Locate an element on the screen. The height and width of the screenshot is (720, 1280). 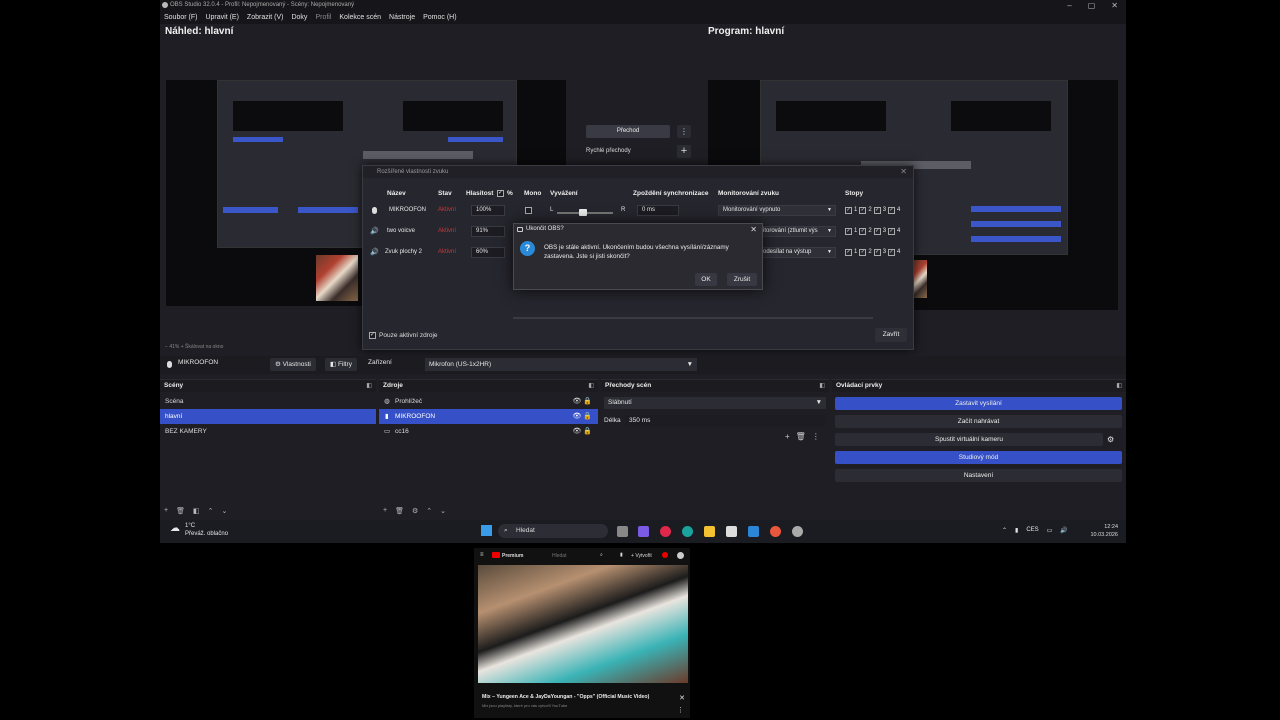
tray-chevron-icon: ⌃ is located at coordinates (1004, 530).